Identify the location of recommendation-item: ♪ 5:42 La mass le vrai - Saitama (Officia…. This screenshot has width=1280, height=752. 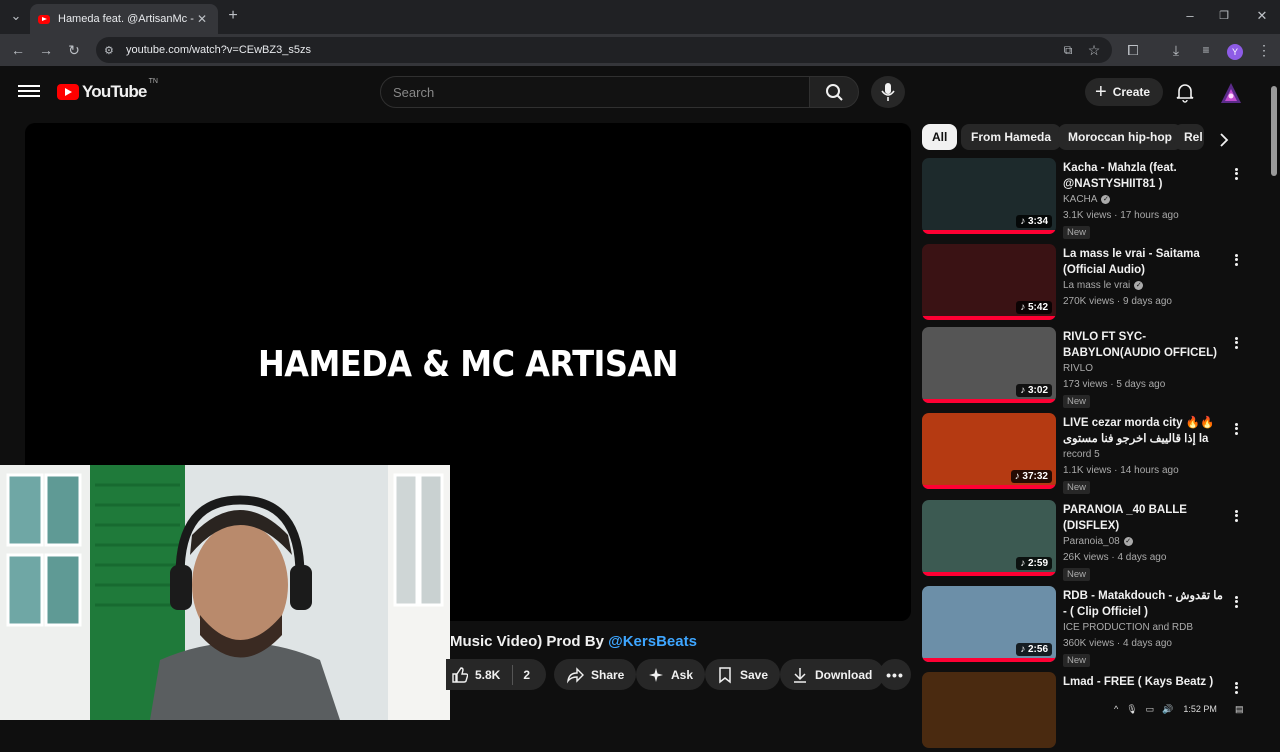
(1089, 284).